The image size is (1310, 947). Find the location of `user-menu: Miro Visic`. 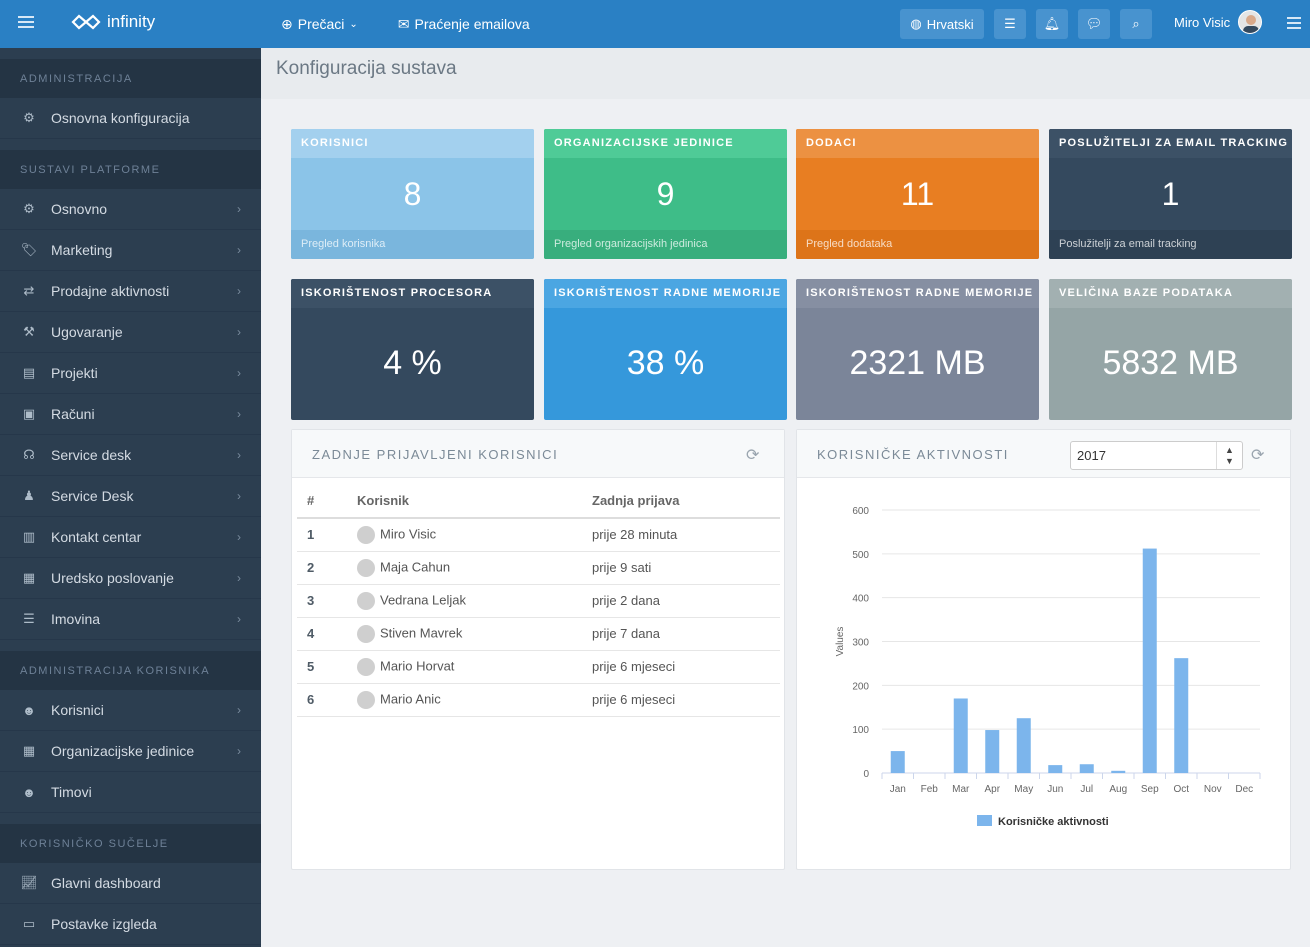

user-menu: Miro Visic is located at coordinates (1218, 22).